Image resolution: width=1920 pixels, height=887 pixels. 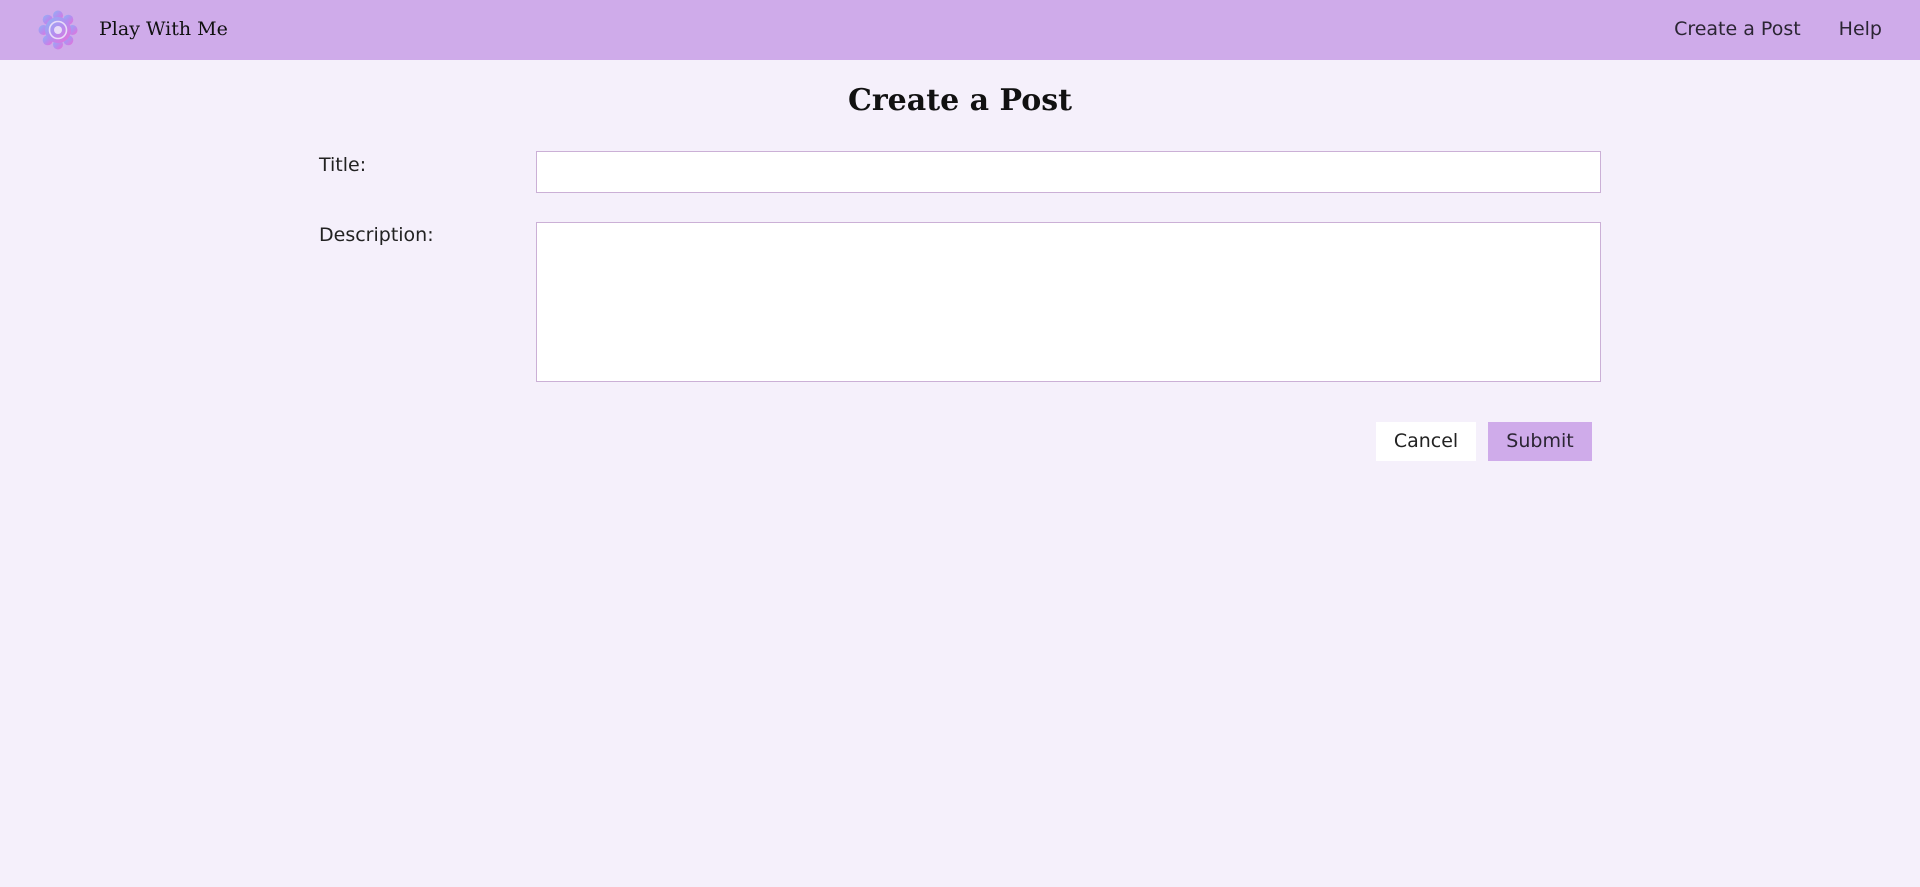 I want to click on cancel-button: Cancel, so click(x=1426, y=441).